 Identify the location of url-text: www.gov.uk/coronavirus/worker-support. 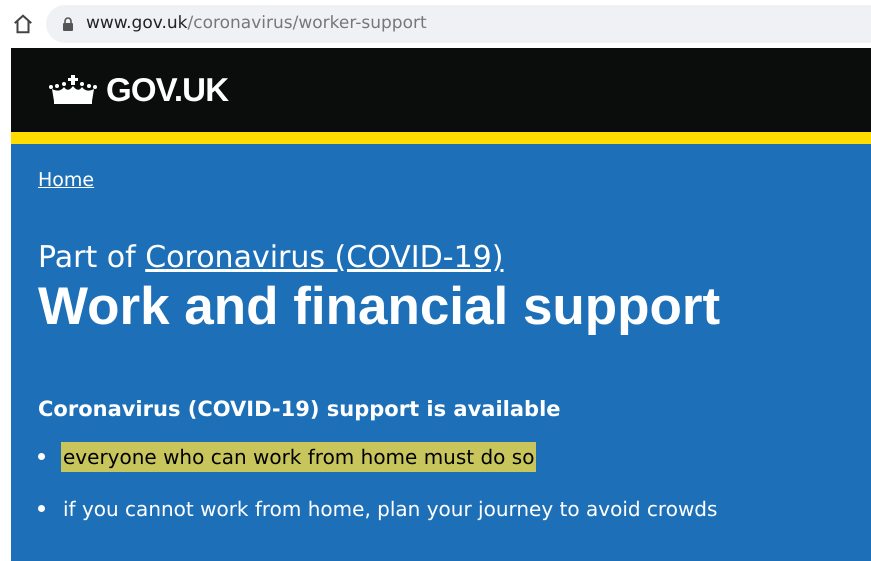
(256, 24).